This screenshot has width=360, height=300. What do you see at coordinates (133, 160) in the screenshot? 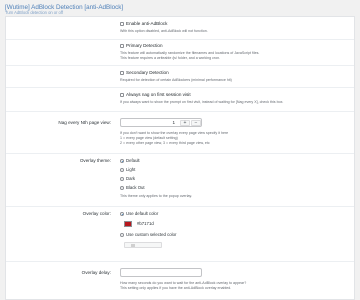
I see `theme-option-default: Default` at bounding box center [133, 160].